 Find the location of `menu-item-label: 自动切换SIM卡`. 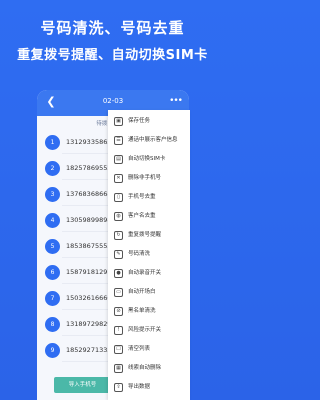

menu-item-label: 自动切换SIM卡 is located at coordinates (147, 159).